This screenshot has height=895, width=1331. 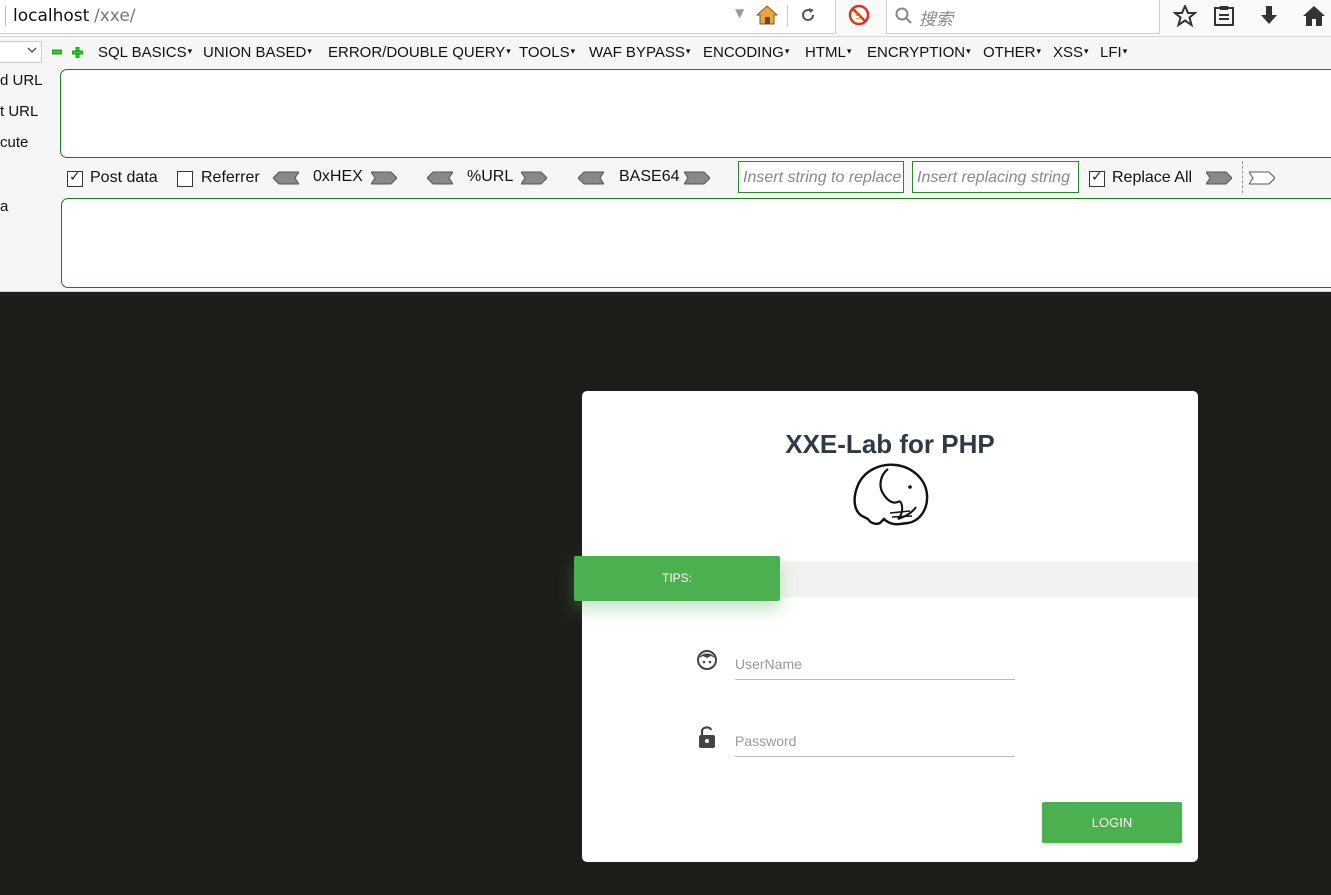 What do you see at coordinates (77, 52) in the screenshot?
I see `hackbar-expand-icon` at bounding box center [77, 52].